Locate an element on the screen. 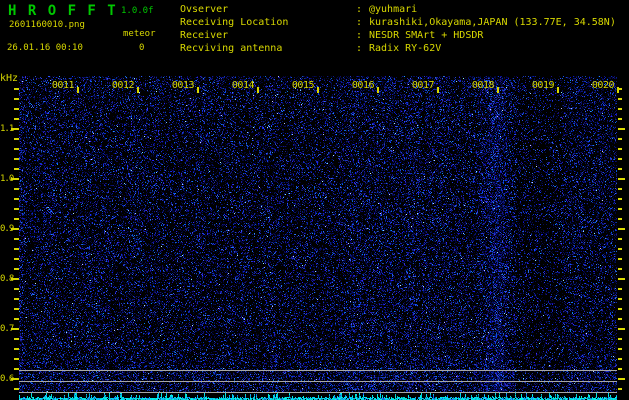 The width and height of the screenshot is (629, 400). info-label: Receiving Location is located at coordinates (234, 22).